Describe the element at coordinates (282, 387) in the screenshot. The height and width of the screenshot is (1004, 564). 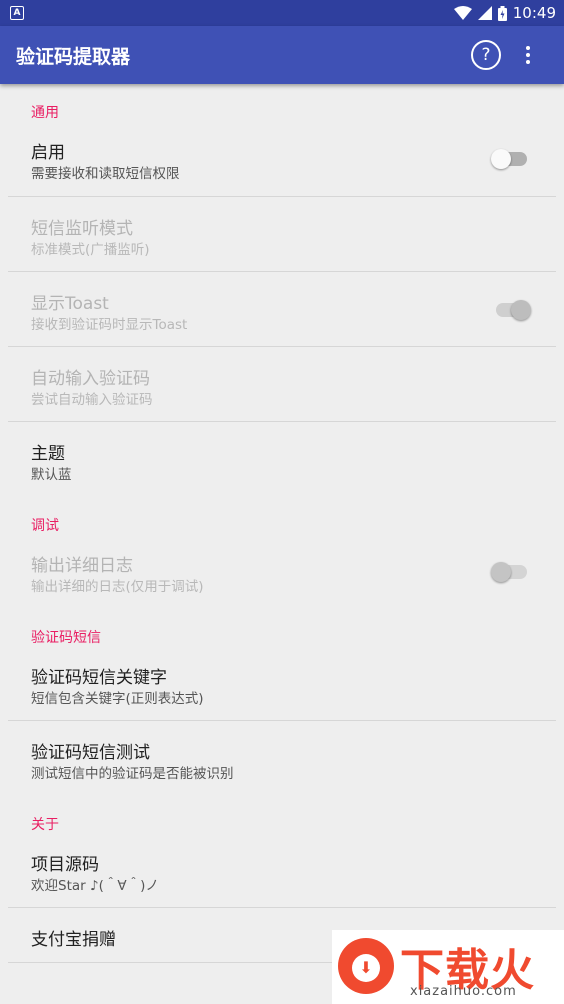
I see `pref-auto-input: 自动输入验证码 尝试自动输入验证码` at that location.